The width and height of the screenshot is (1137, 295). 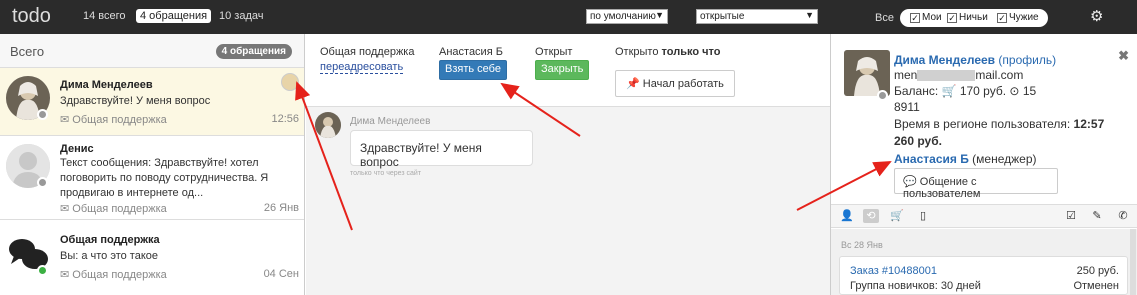 I want to click on message-bubble: Здравствуйте! У меня вопрос, so click(x=441, y=149).